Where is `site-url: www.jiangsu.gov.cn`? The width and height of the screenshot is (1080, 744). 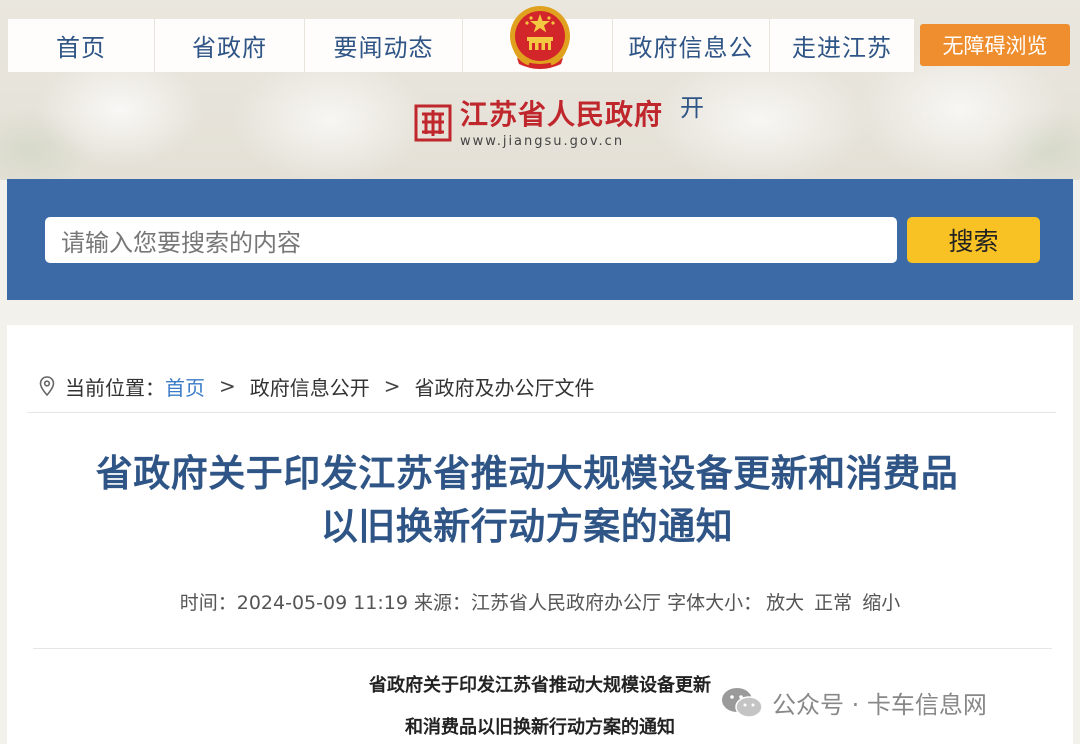 site-url: www.jiangsu.gov.cn is located at coordinates (542, 141).